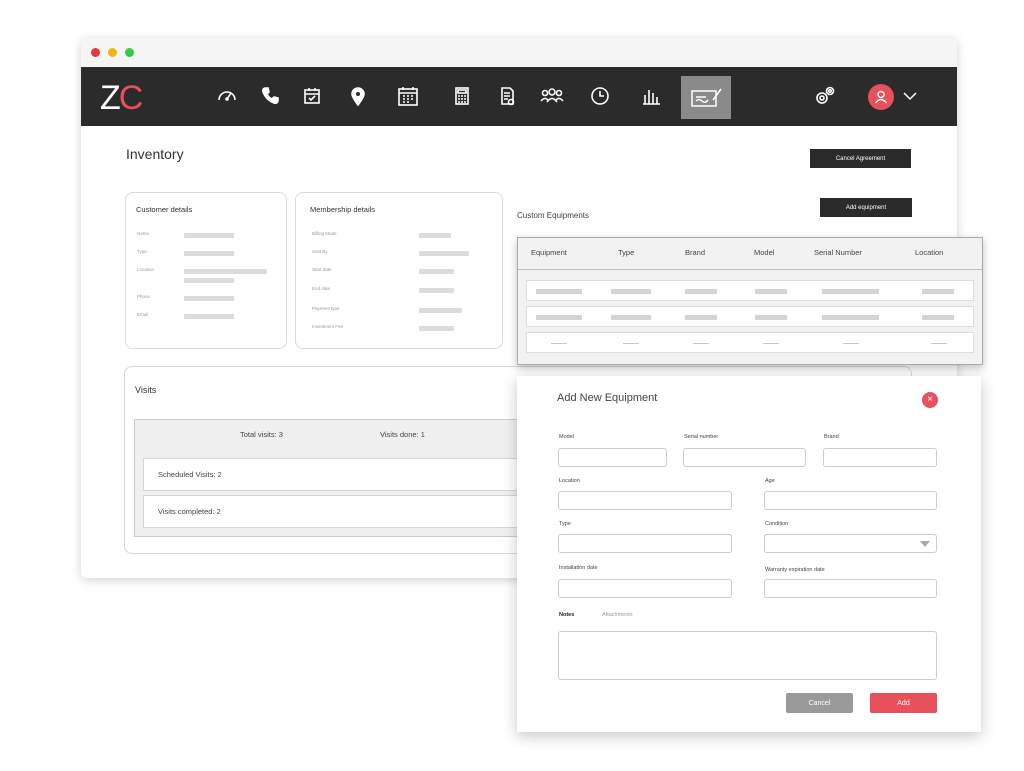  Describe the element at coordinates (164, 209) in the screenshot. I see `customer-details-title: Customer details` at that location.